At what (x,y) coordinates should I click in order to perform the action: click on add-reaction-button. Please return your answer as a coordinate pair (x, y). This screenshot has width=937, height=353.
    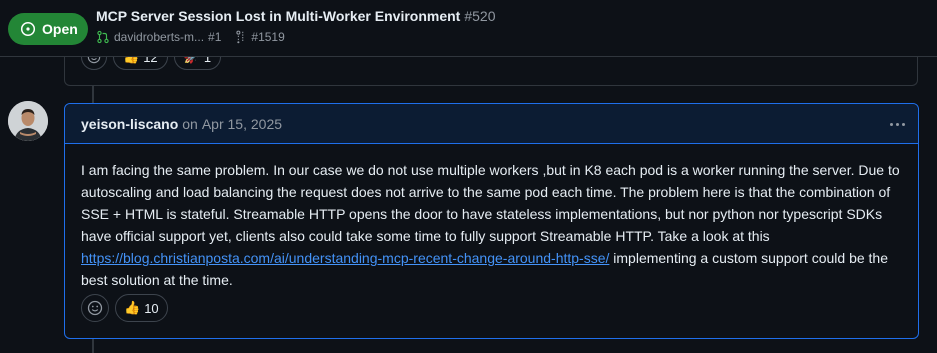
    Looking at the image, I should click on (95, 308).